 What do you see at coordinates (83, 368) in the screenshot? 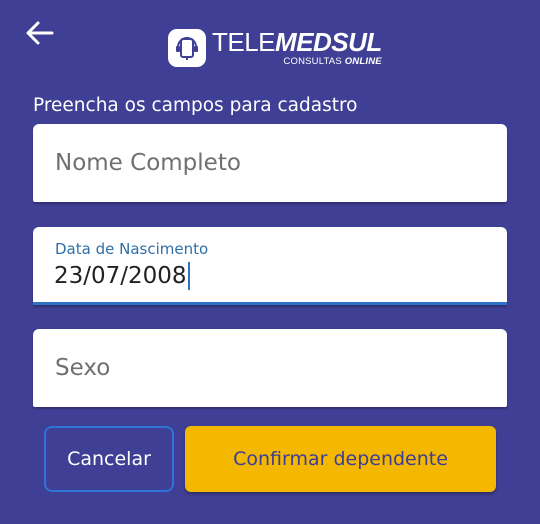
I see `sex-placeholder: Sexo` at bounding box center [83, 368].